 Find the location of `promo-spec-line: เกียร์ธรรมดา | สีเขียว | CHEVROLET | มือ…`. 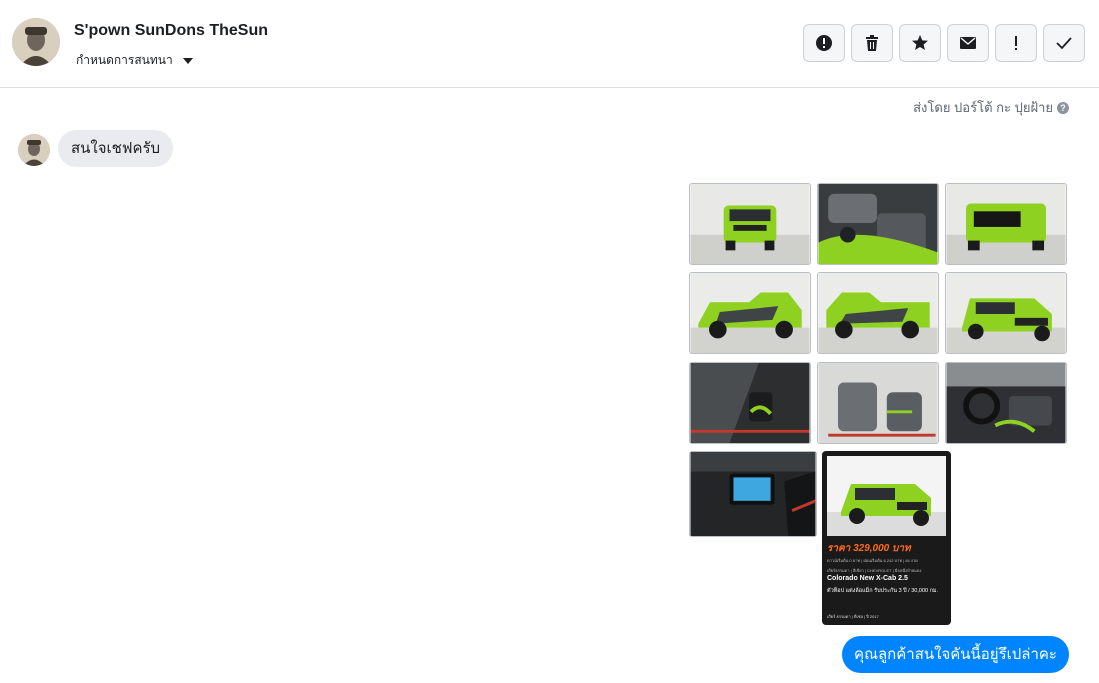

promo-spec-line: เกียร์ธรรมดา | สีเขียว | CHEVROLET | มือ… is located at coordinates (874, 570).